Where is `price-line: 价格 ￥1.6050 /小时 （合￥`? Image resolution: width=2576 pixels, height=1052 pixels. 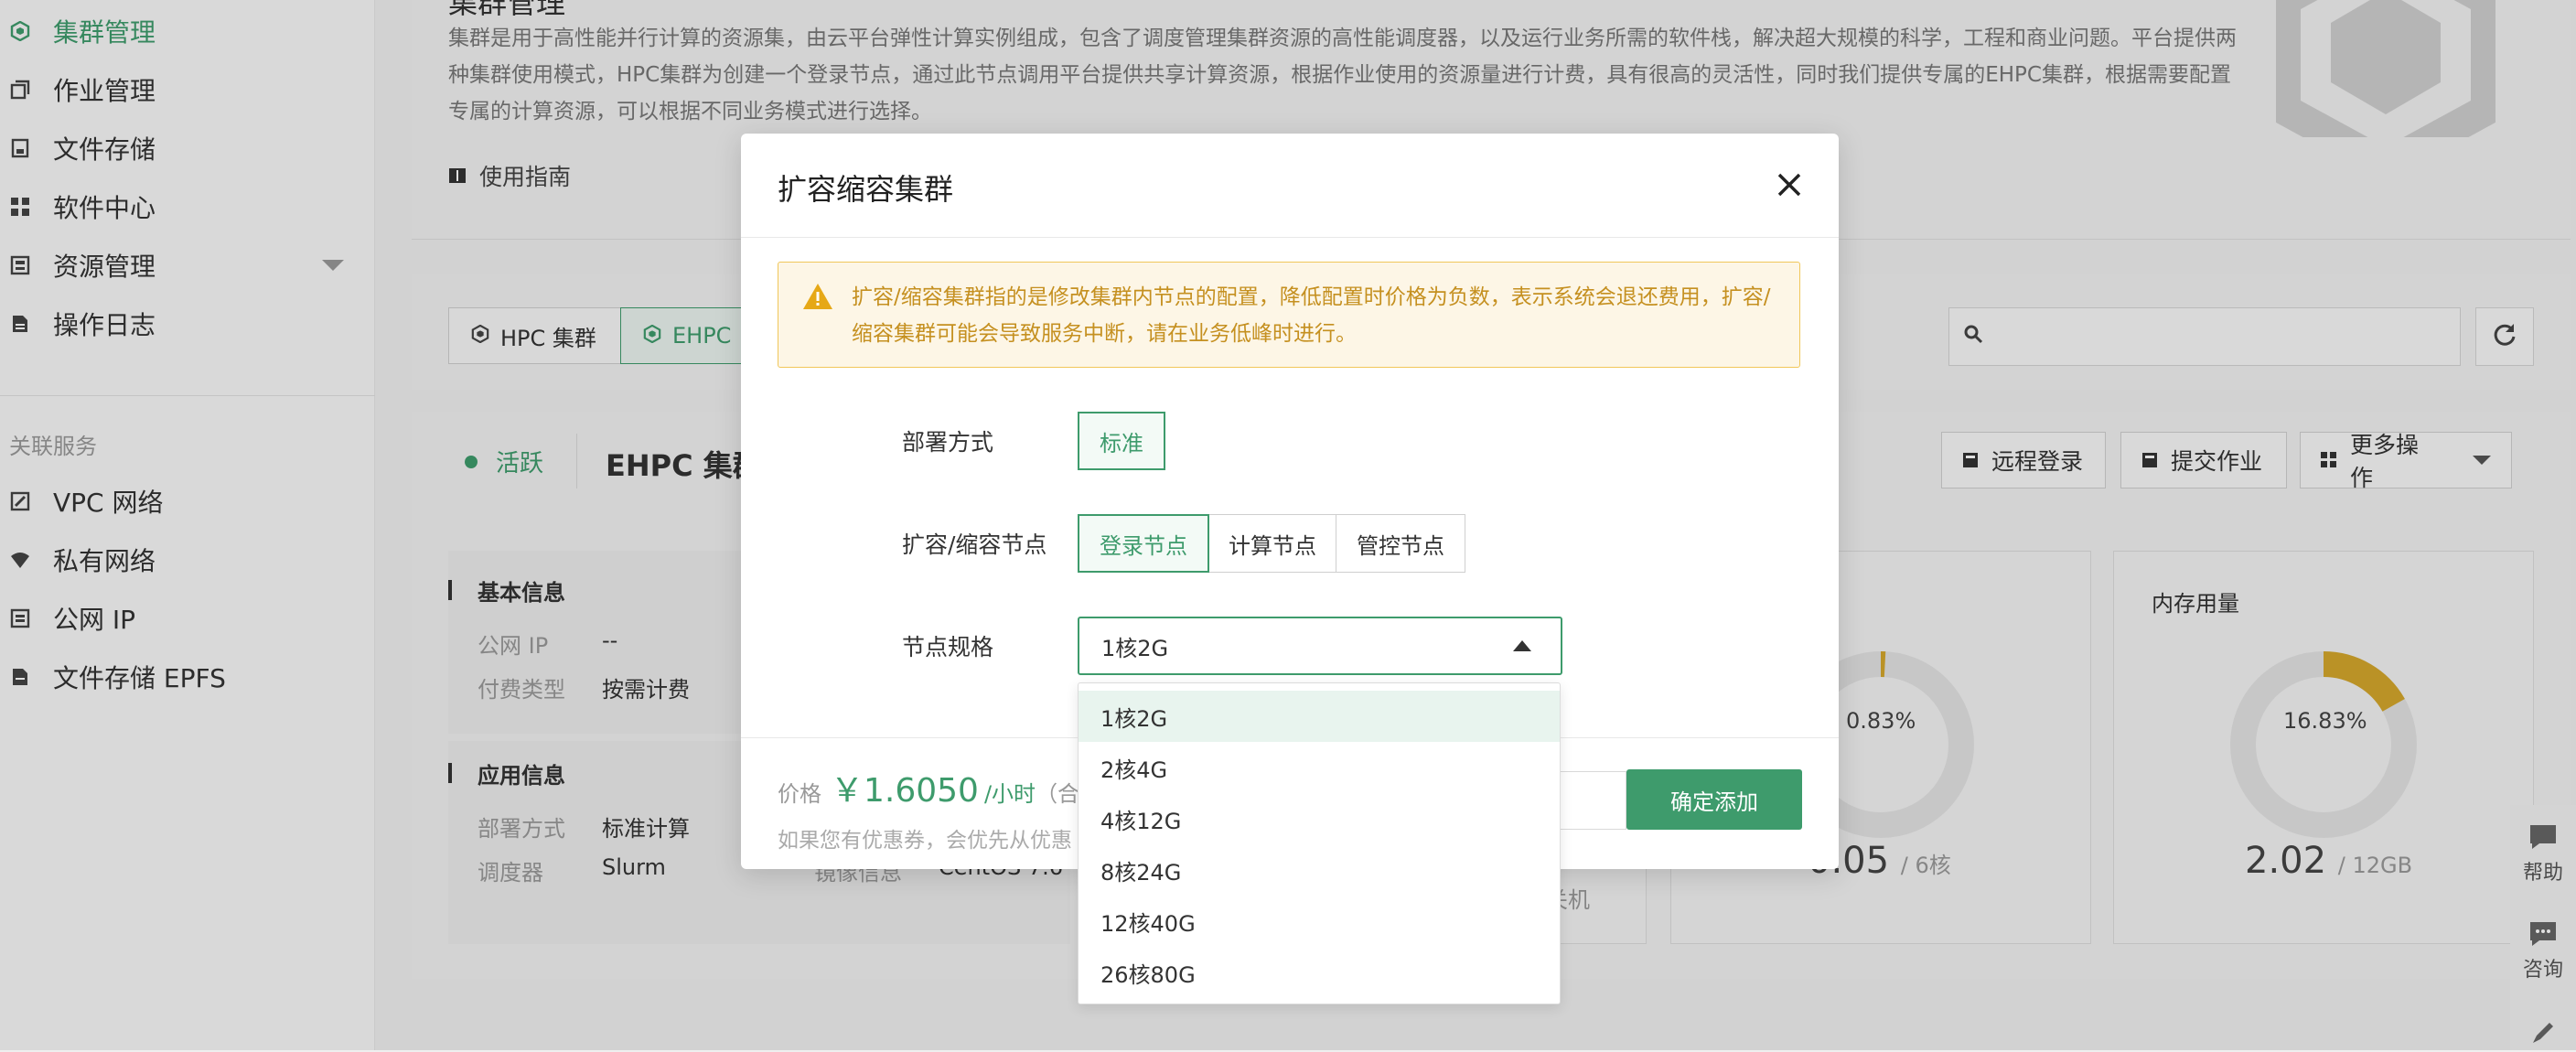
price-line: 价格 ￥1.6050 /小时 （合￥ is located at coordinates (939, 787).